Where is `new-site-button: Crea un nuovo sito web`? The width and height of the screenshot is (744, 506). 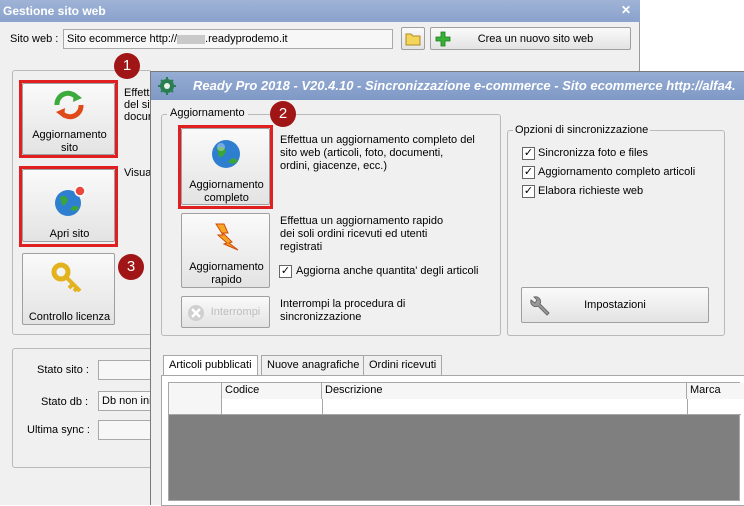
new-site-button: Crea un nuovo sito web is located at coordinates (530, 38).